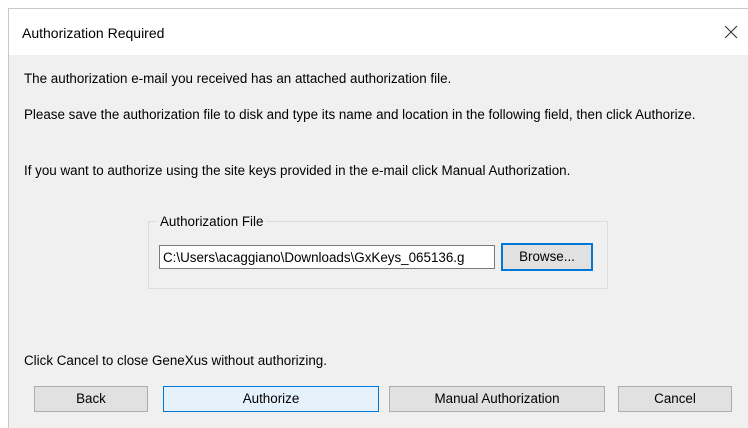 The image size is (748, 428). What do you see at coordinates (378, 32) in the screenshot?
I see `title-bar: Authorization Required` at bounding box center [378, 32].